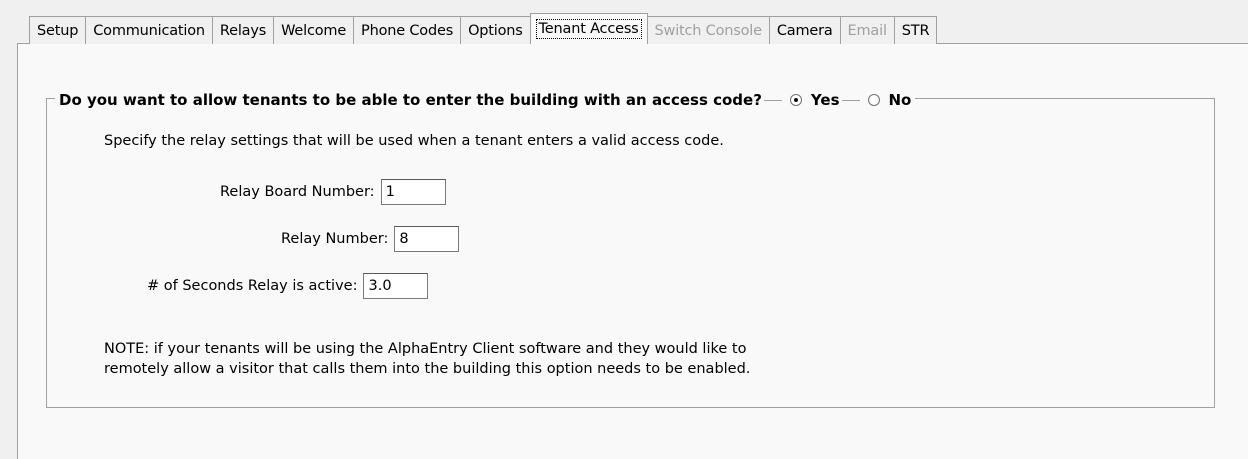 Image resolution: width=1248 pixels, height=459 pixels. Describe the element at coordinates (900, 100) in the screenshot. I see `no-radio-label: No` at that location.